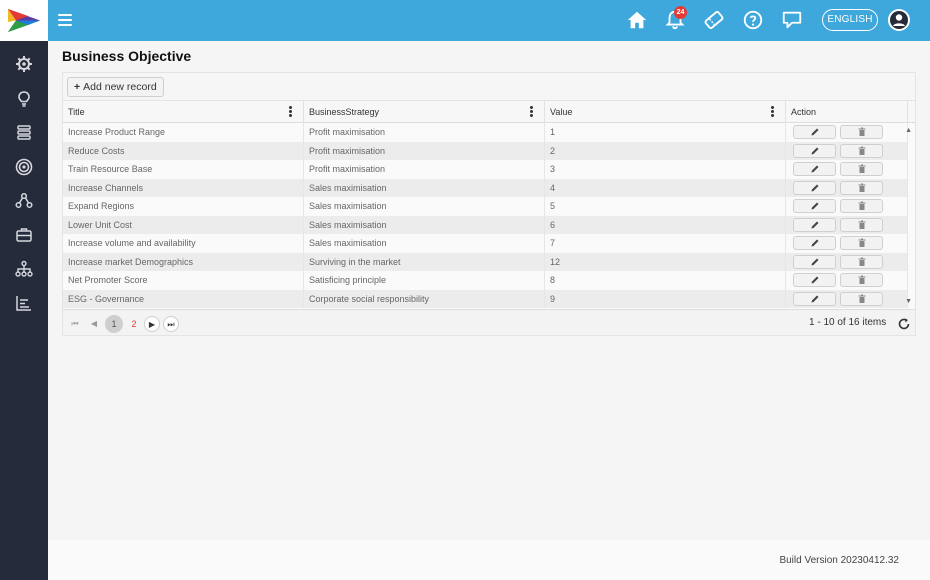  I want to click on stack-icon, so click(24, 132).